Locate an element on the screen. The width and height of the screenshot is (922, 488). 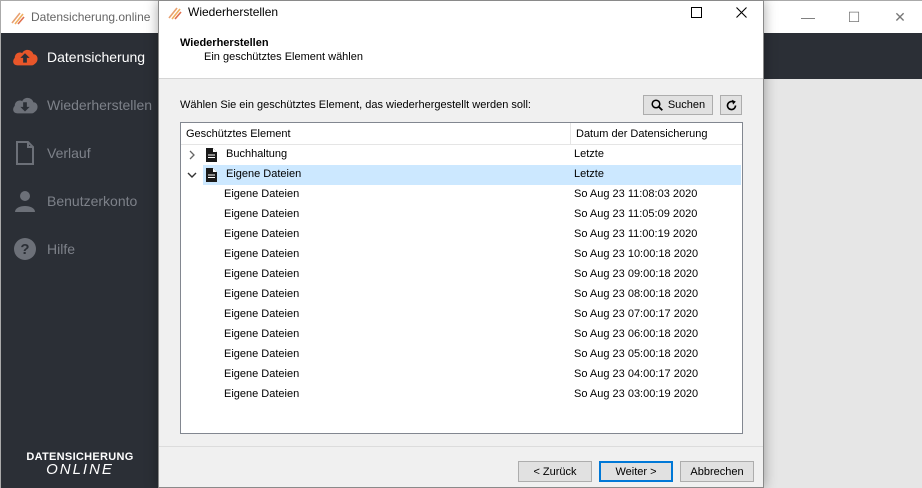
cloud-upload-icon is located at coordinates (25, 57).